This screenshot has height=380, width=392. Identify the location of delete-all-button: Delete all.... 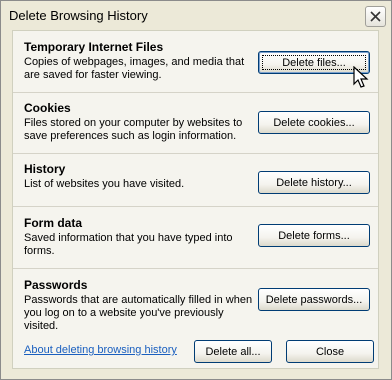
(233, 351).